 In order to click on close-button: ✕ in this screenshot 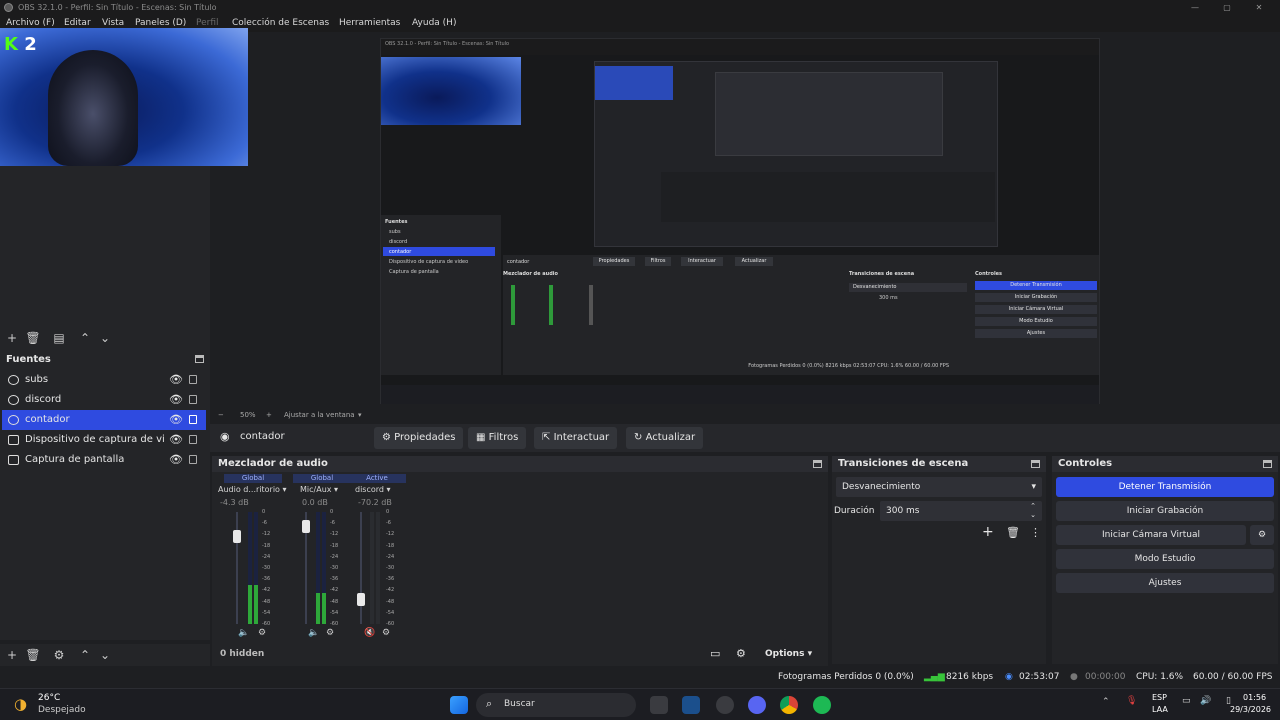, I will do `click(1259, 7)`.